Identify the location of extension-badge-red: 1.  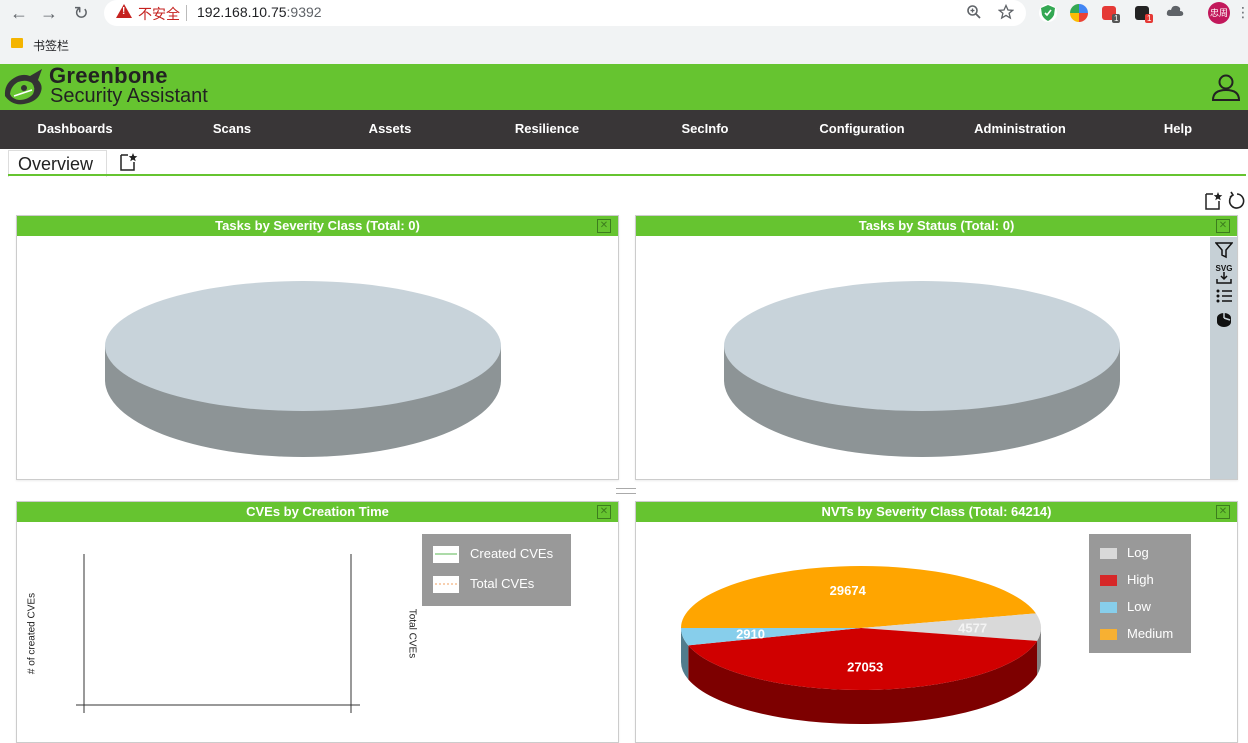
(1149, 18).